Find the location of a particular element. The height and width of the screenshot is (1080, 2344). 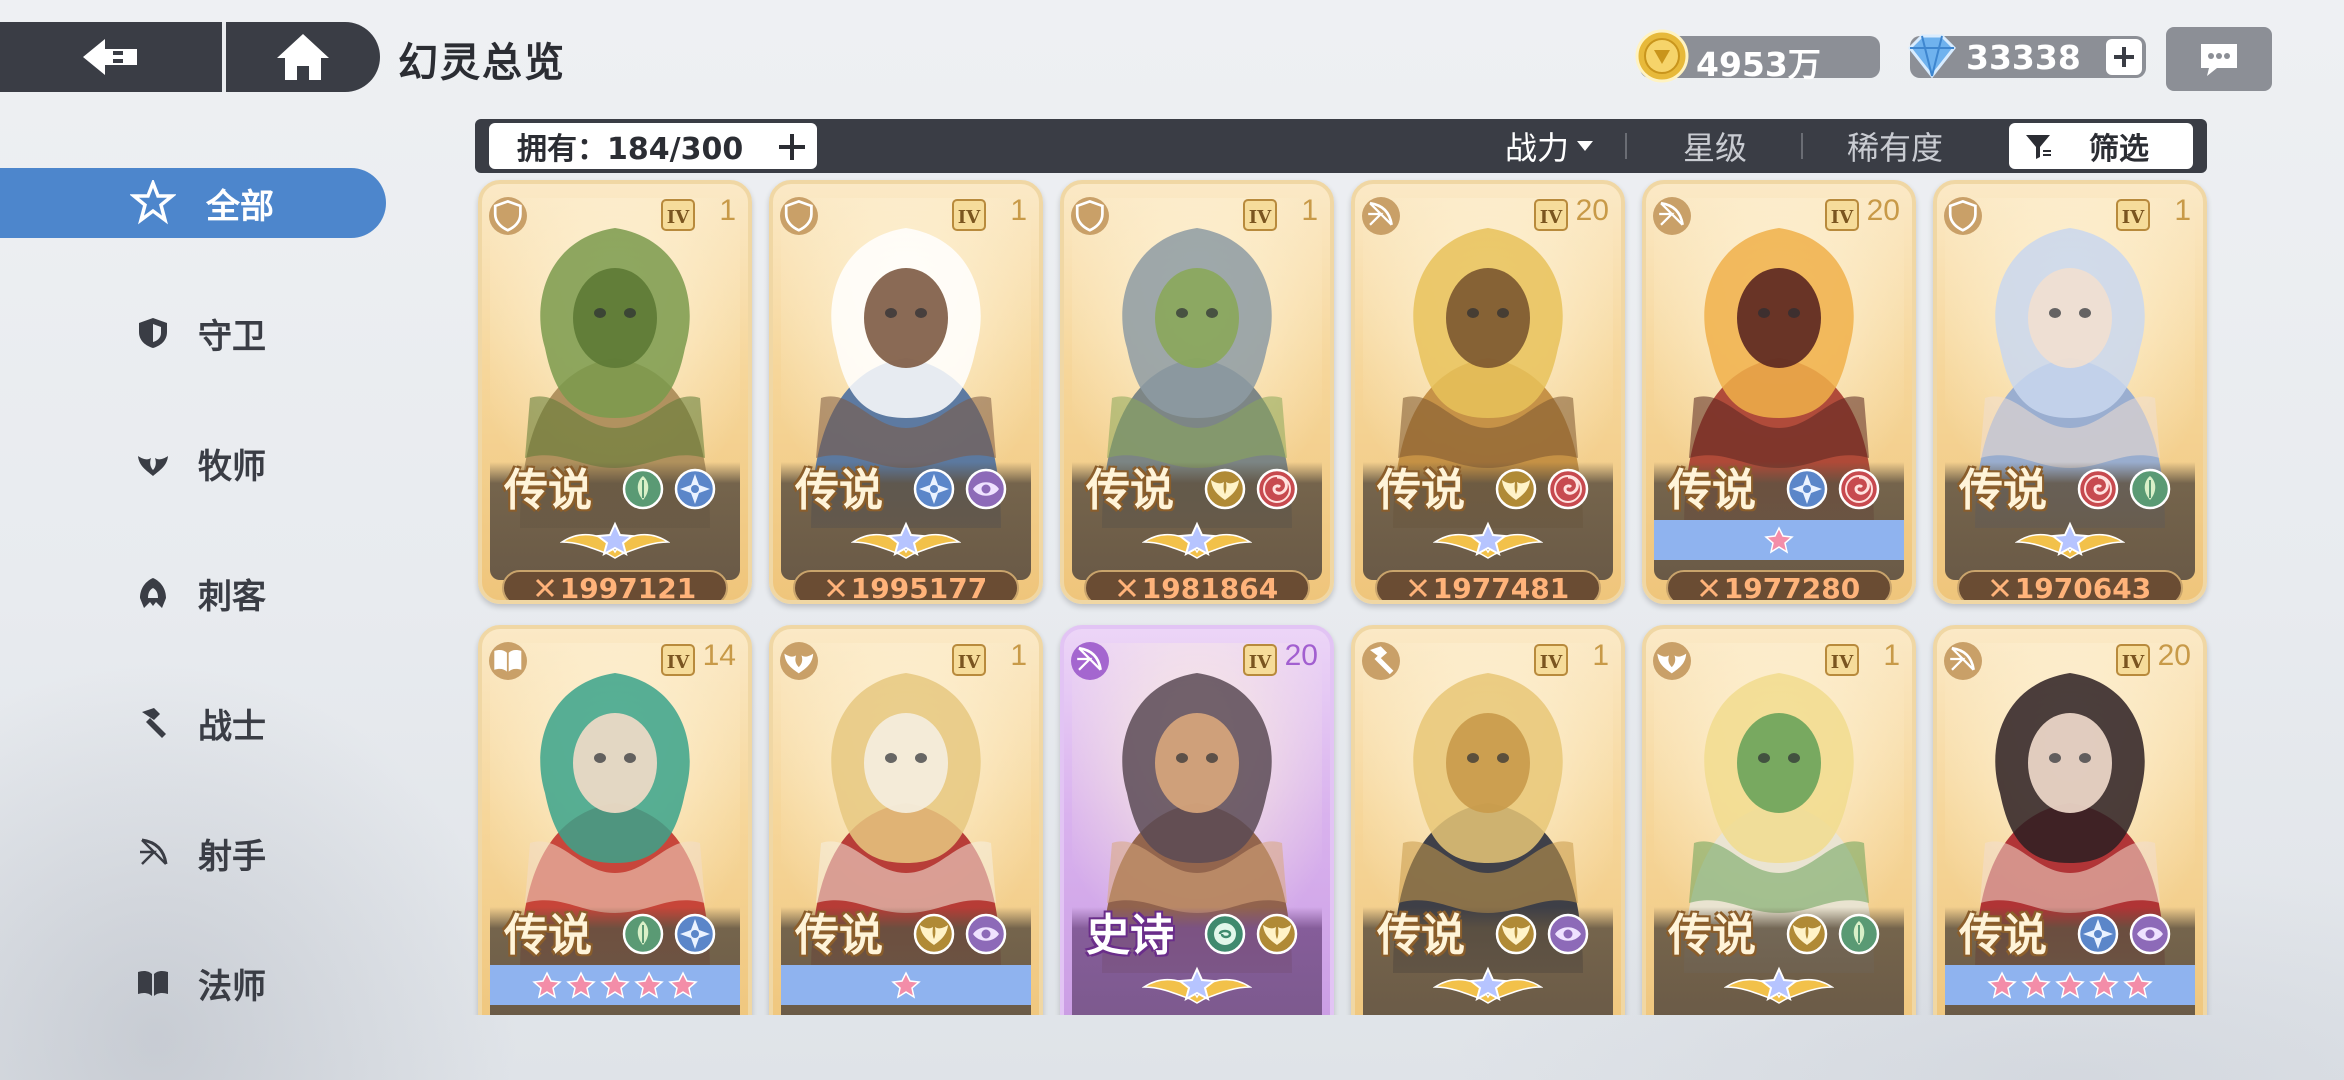

power-value: 1981864 is located at coordinates (1210, 587).